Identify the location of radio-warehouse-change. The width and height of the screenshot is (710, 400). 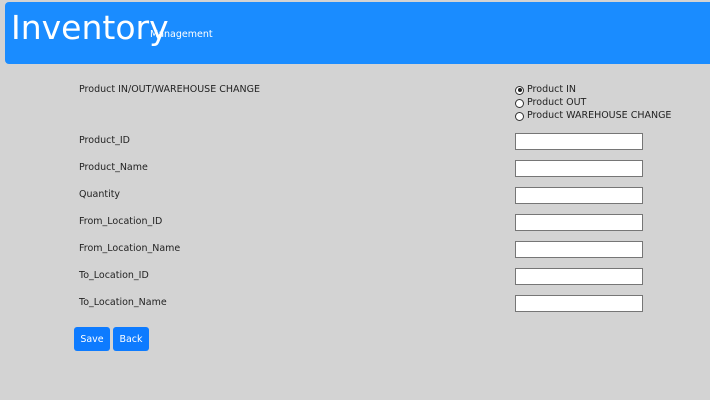
(519, 116).